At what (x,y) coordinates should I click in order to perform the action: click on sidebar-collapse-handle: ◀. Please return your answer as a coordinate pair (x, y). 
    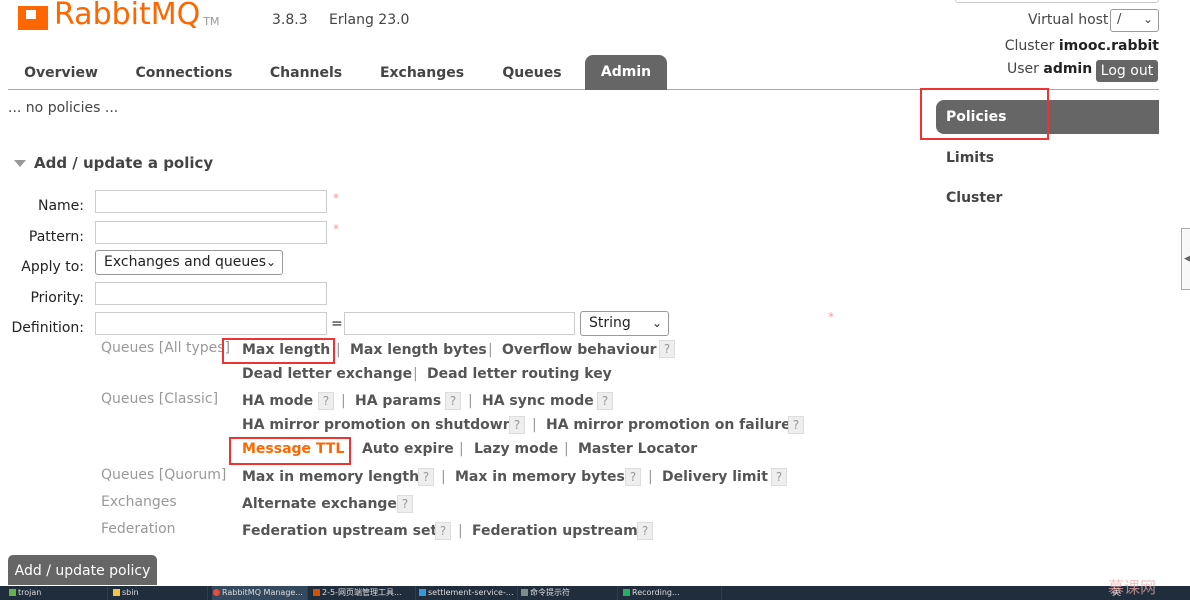
    Looking at the image, I should click on (1185, 259).